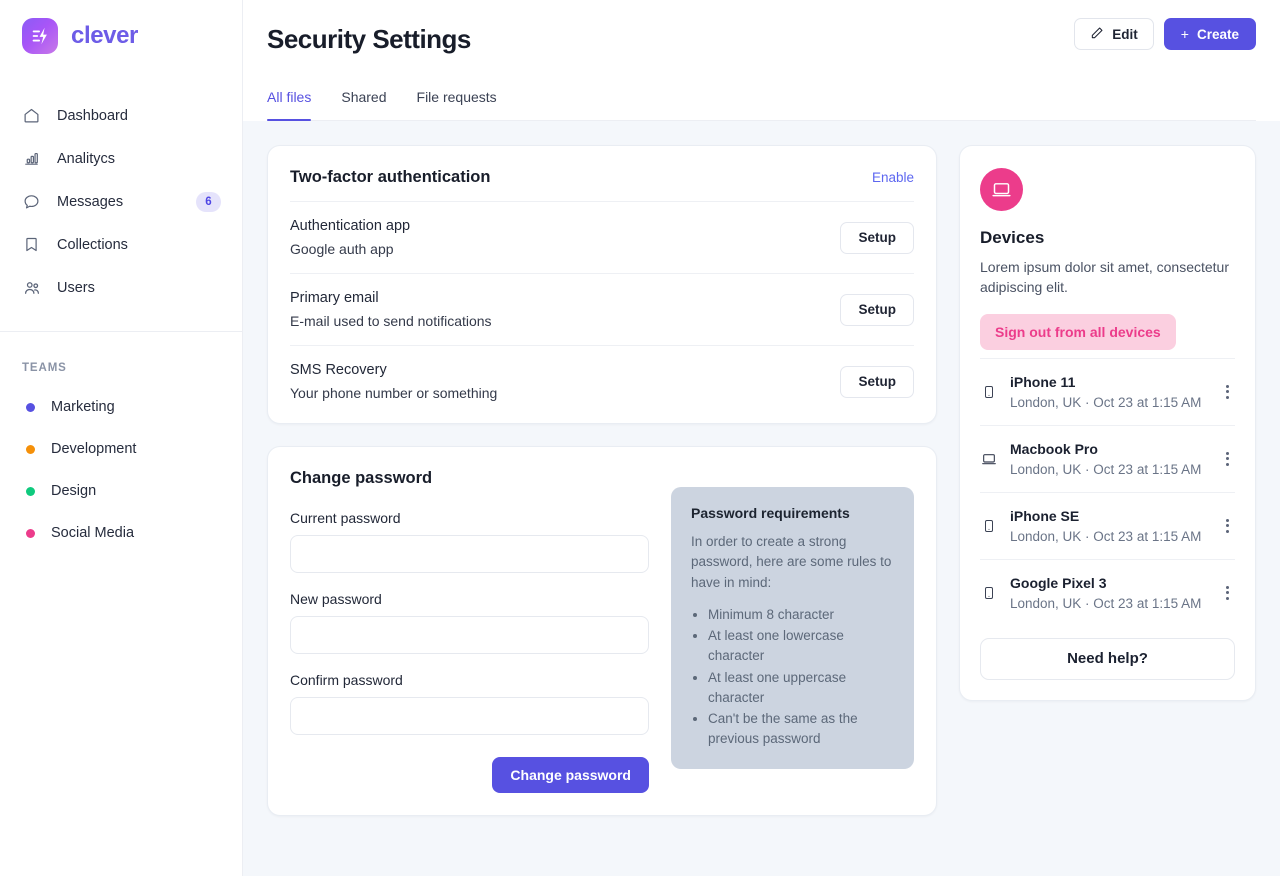 This screenshot has width=1280, height=876. What do you see at coordinates (469, 554) in the screenshot?
I see `current-password-input` at bounding box center [469, 554].